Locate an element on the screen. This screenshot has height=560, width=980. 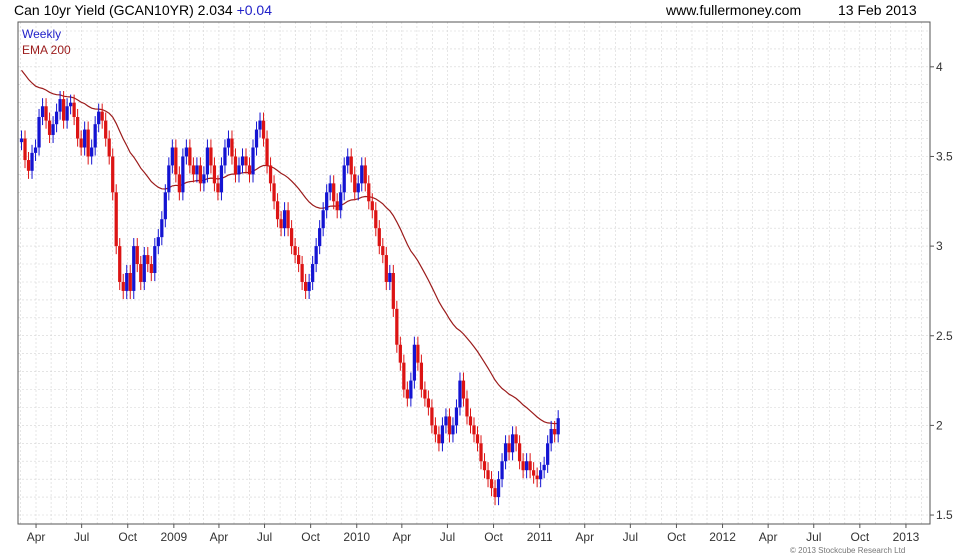
copyright-notice: © 2013 Stockcube Research Ltd is located at coordinates (848, 550).